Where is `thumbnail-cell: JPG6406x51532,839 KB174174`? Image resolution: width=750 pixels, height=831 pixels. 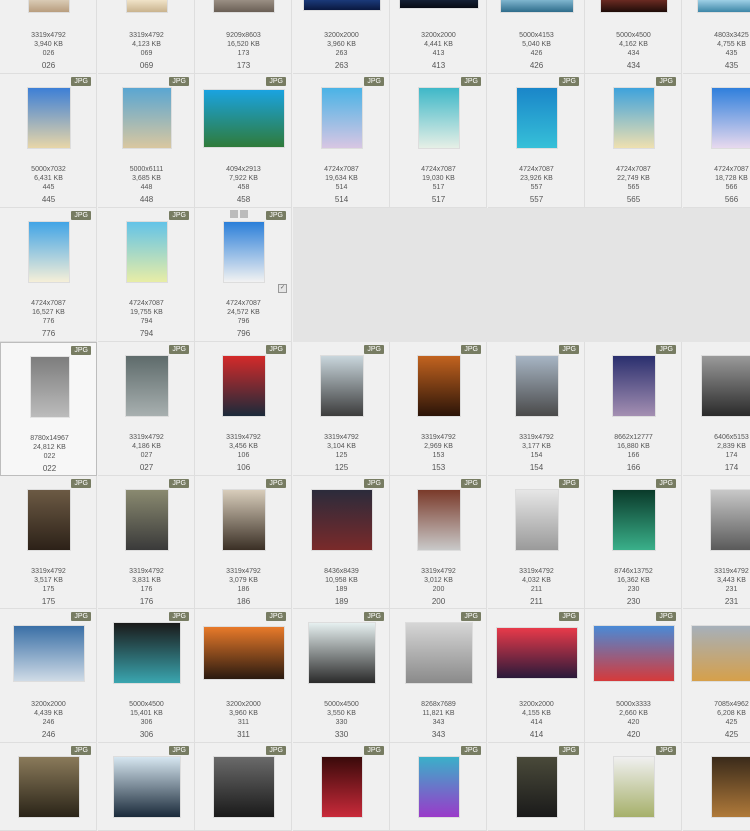 thumbnail-cell: JPG6406x51532,839 KB174174 is located at coordinates (716, 409).